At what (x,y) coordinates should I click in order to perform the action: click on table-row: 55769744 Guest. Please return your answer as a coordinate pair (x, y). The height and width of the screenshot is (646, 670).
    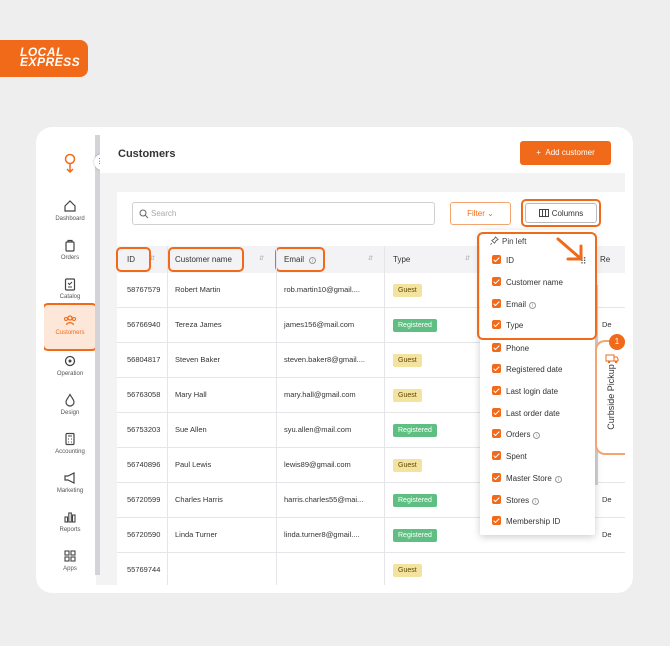
    Looking at the image, I should click on (371, 569).